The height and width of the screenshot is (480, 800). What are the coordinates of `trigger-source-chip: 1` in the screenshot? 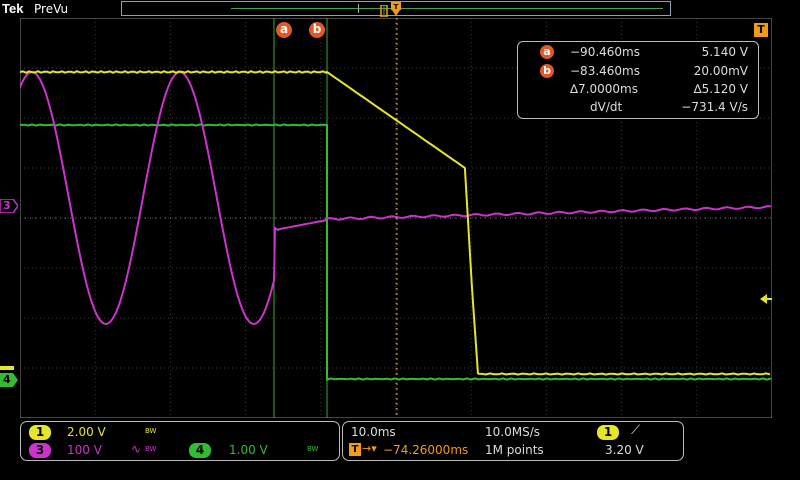 It's located at (608, 432).